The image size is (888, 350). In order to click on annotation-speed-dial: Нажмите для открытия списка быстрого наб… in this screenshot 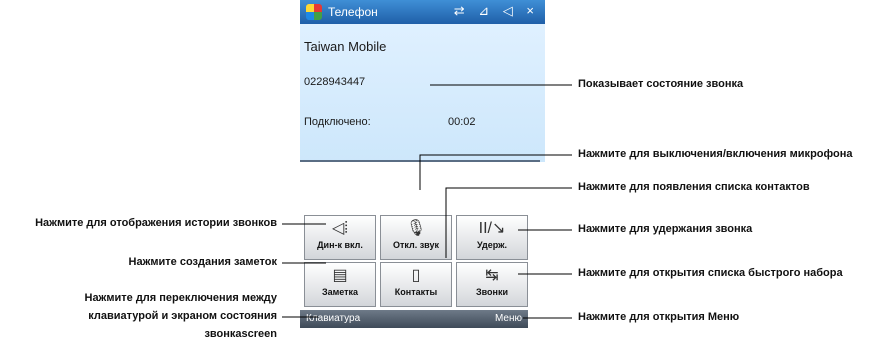, I will do `click(710, 273)`.